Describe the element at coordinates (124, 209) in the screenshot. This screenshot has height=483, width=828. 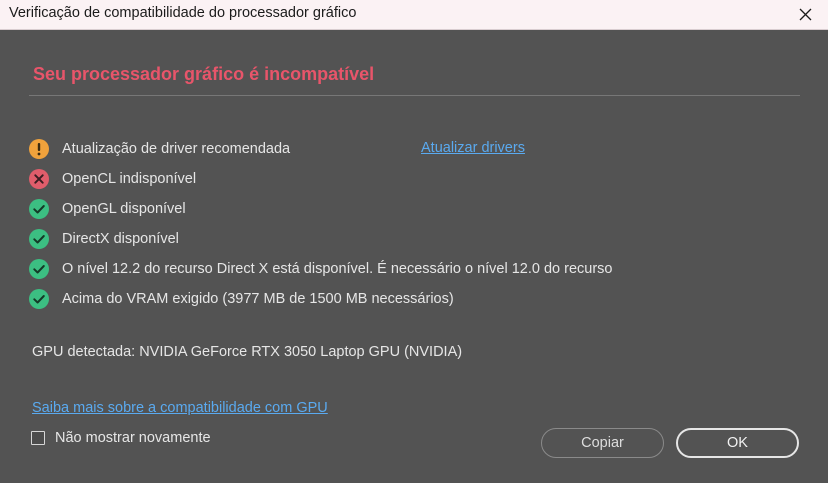
I see `check-label: OpenGL disponível` at that location.